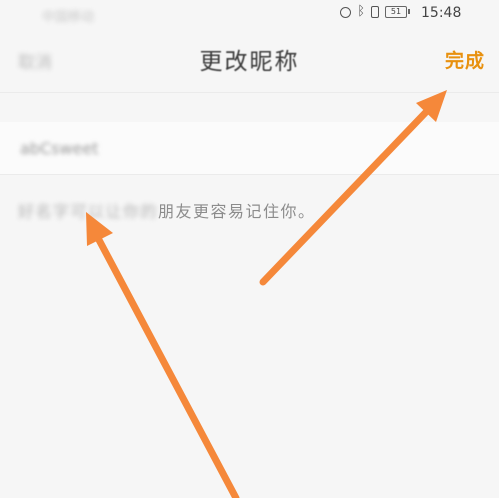  I want to click on vibrate-icon, so click(375, 12).